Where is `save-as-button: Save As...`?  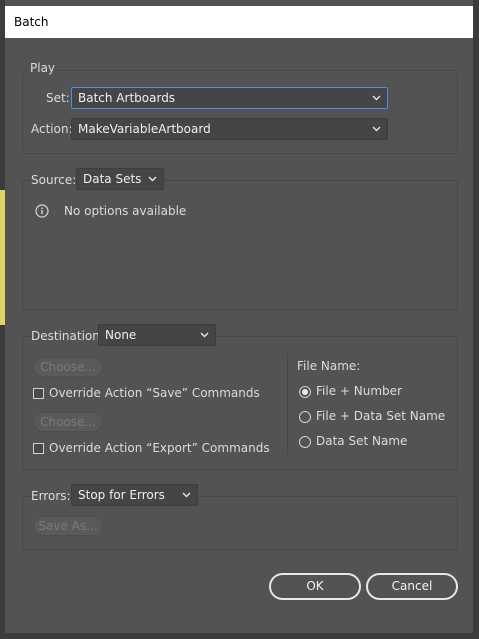
save-as-button: Save As... is located at coordinates (68, 526).